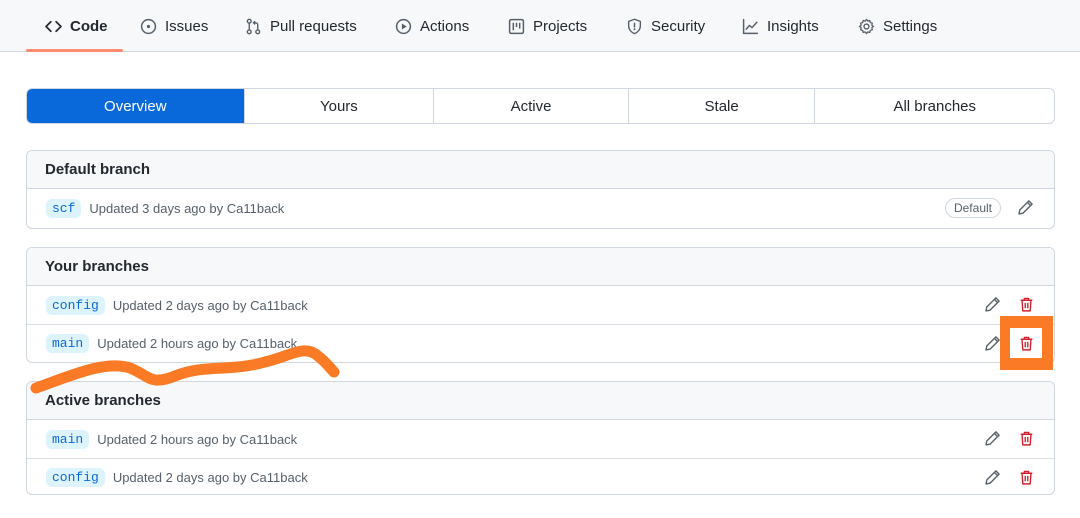  I want to click on subnav-all-branches: All branches, so click(934, 106).